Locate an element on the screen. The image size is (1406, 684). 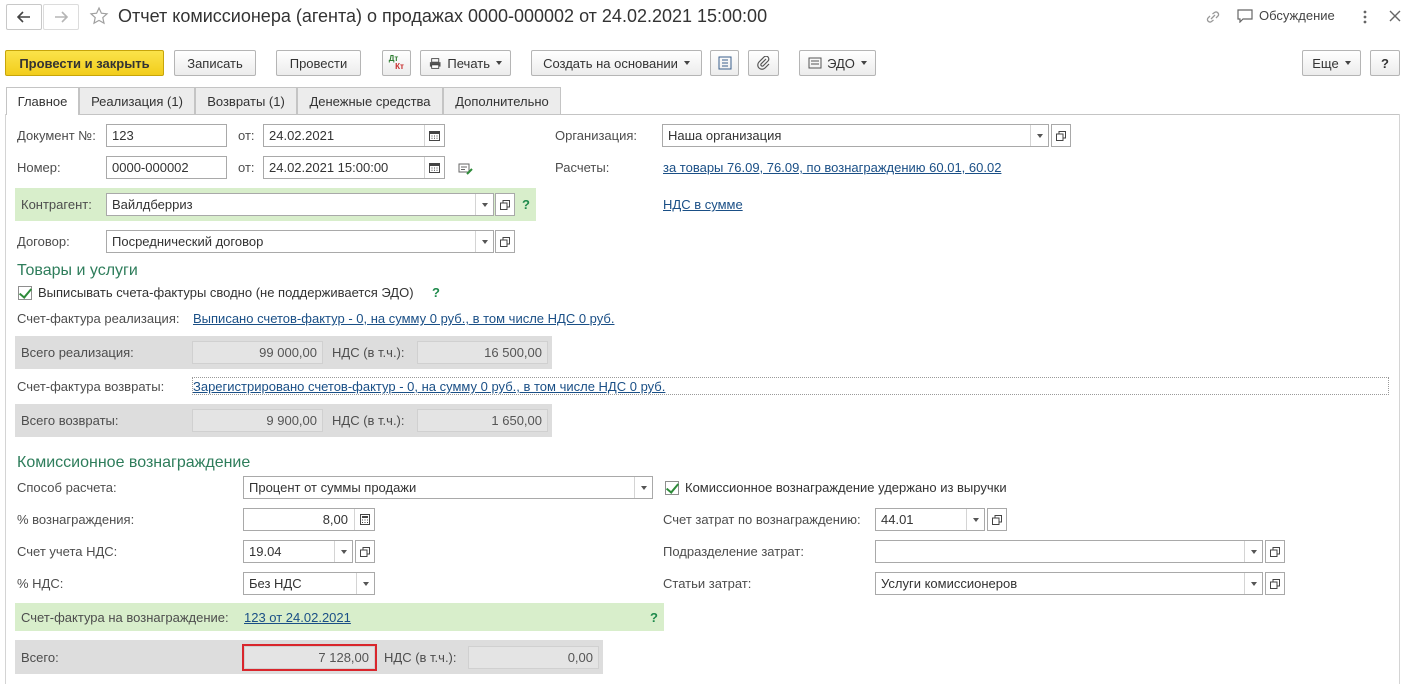
discussion-button: Обсуждение is located at coordinates (1286, 15).